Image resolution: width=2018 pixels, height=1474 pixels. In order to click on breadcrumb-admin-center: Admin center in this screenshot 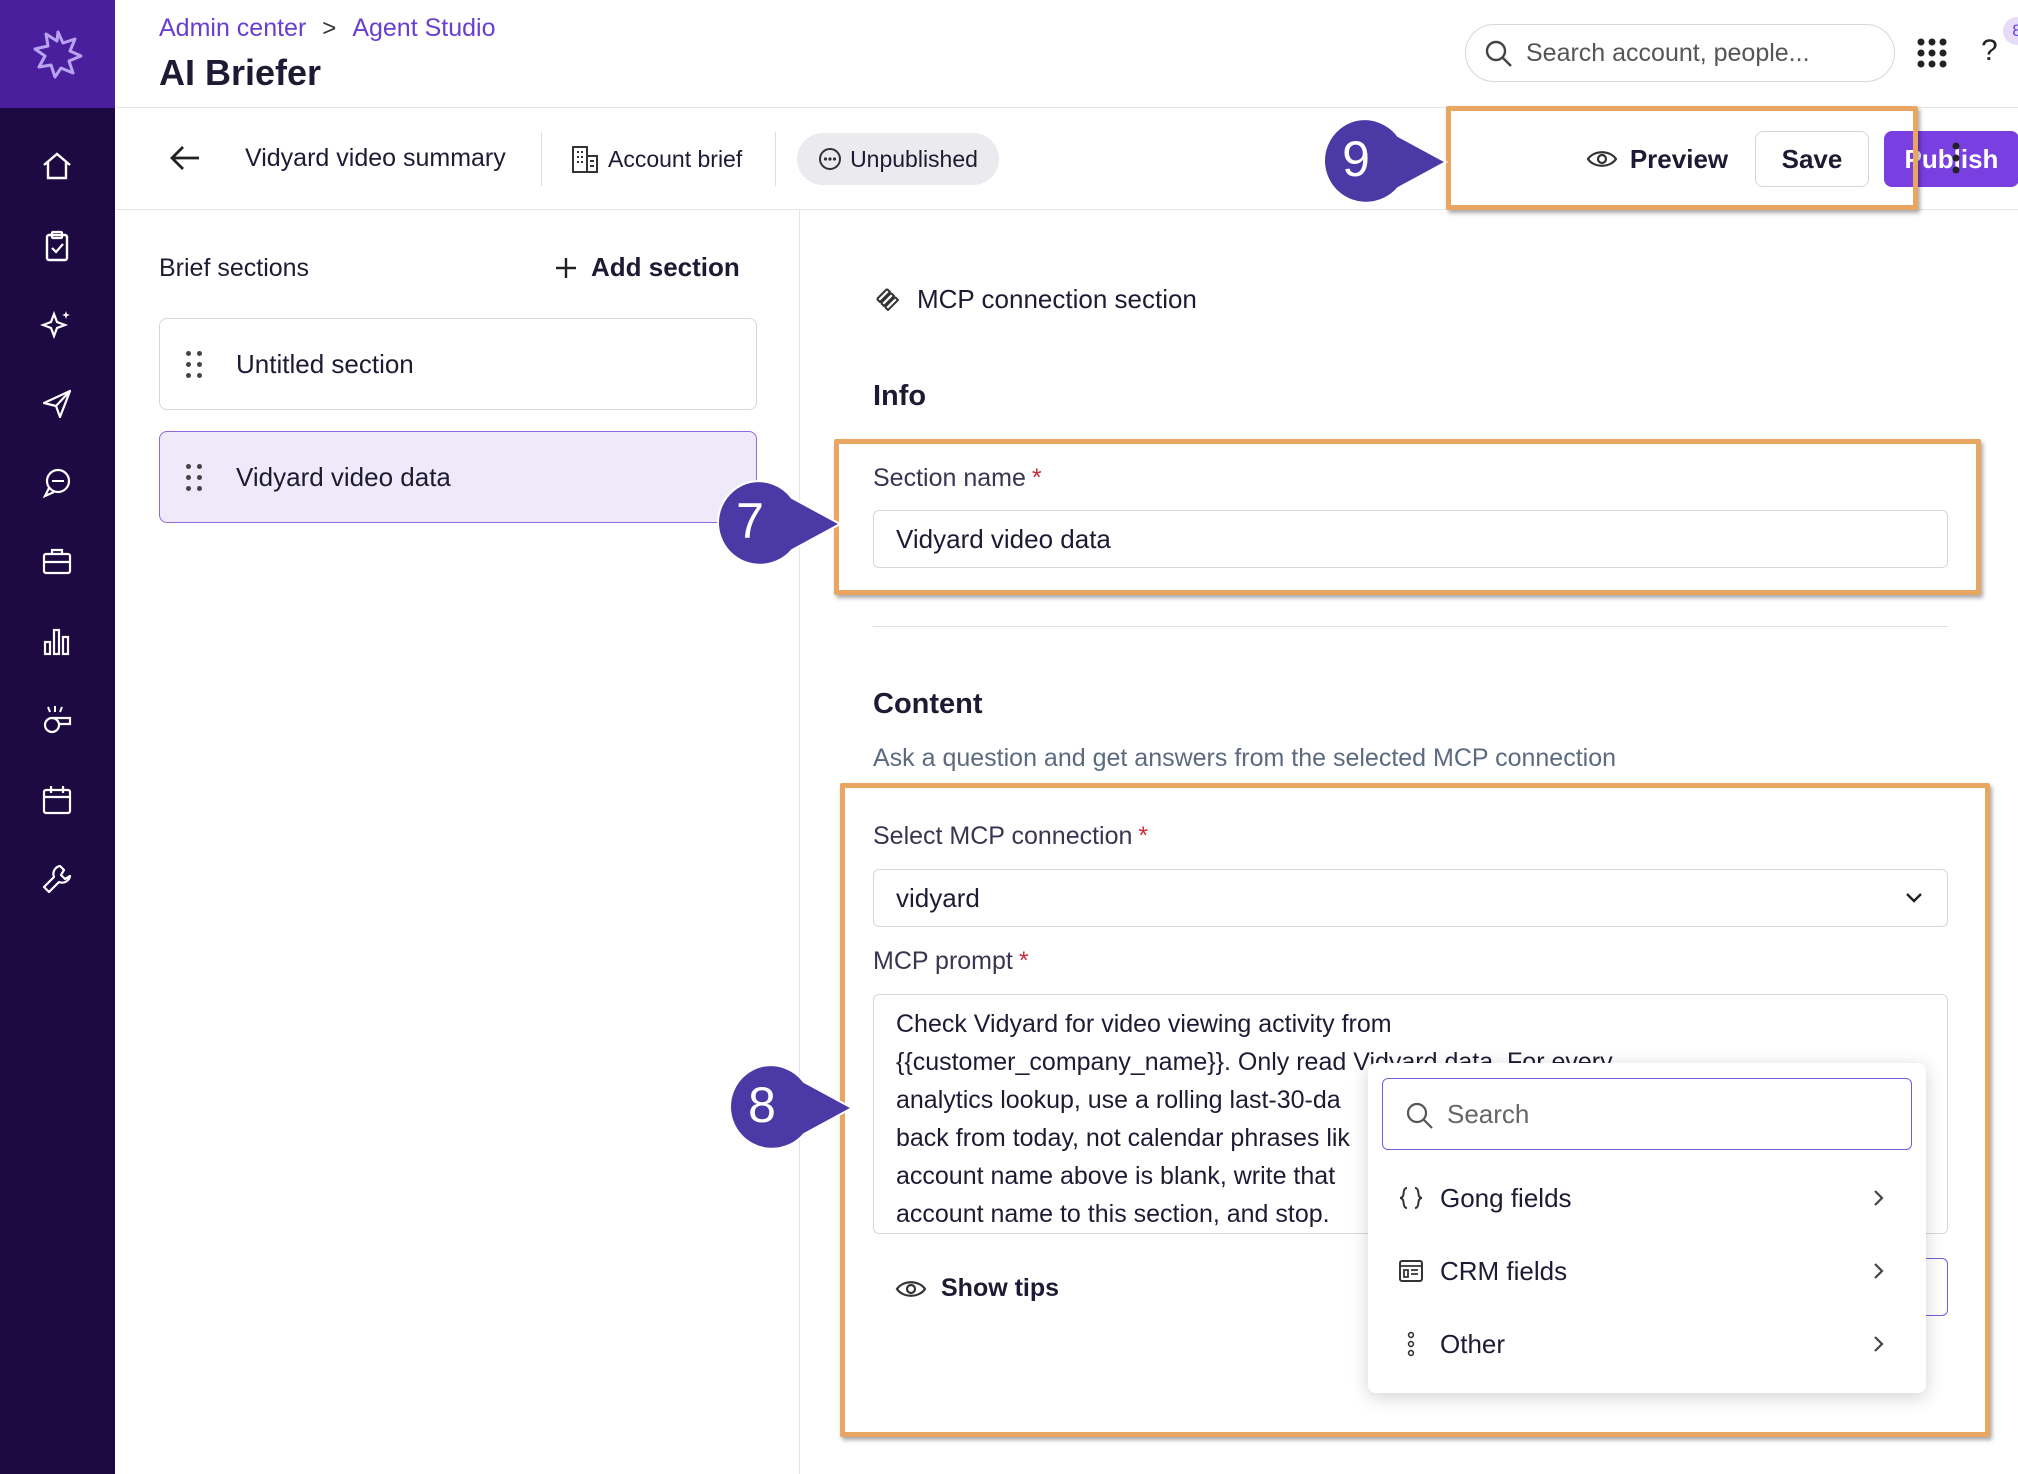, I will do `click(232, 28)`.